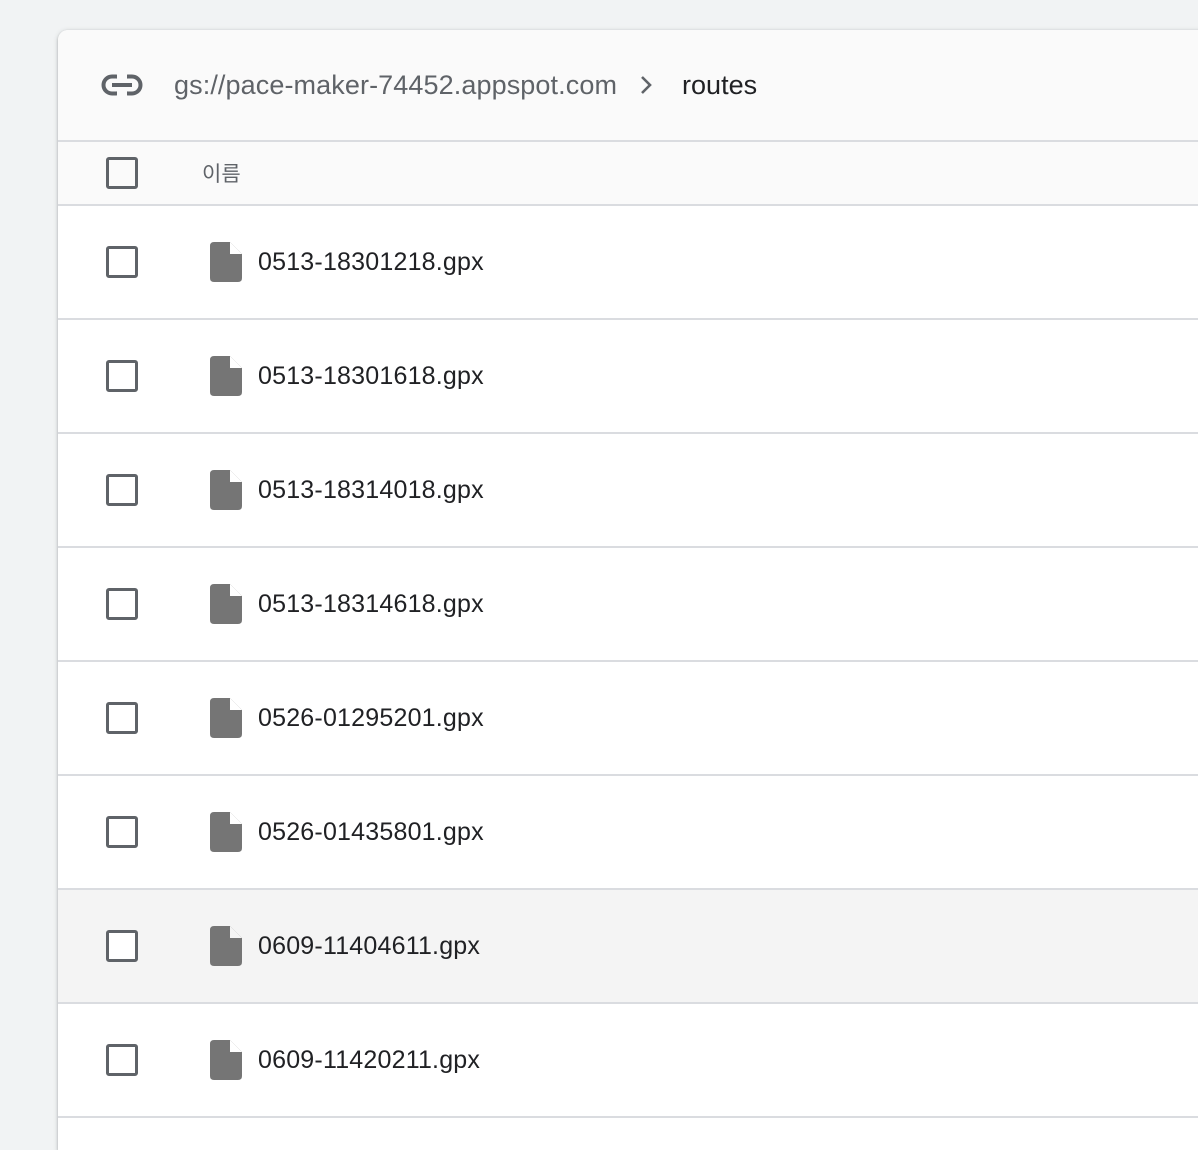 The width and height of the screenshot is (1198, 1150). Describe the element at coordinates (628, 719) in the screenshot. I see `table-row: 0526-01295201.gpx` at that location.